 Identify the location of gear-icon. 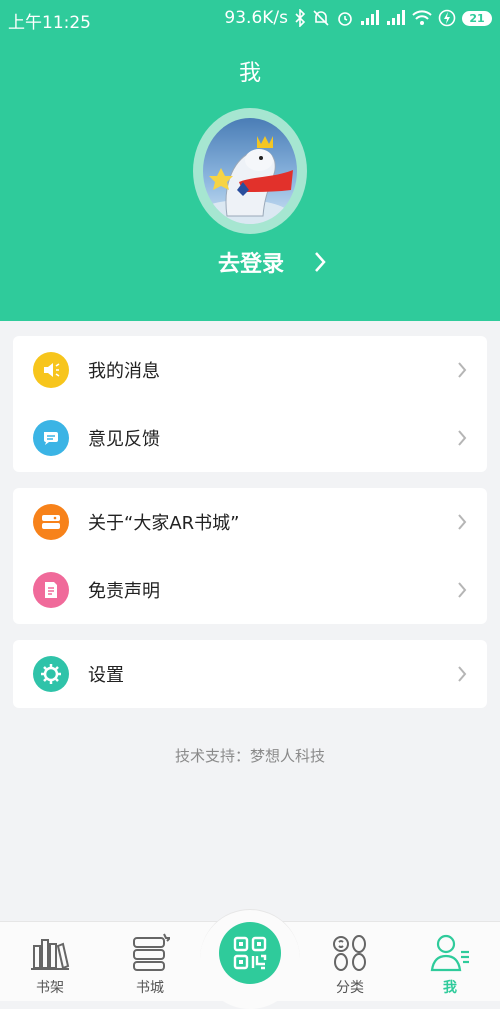
(51, 674).